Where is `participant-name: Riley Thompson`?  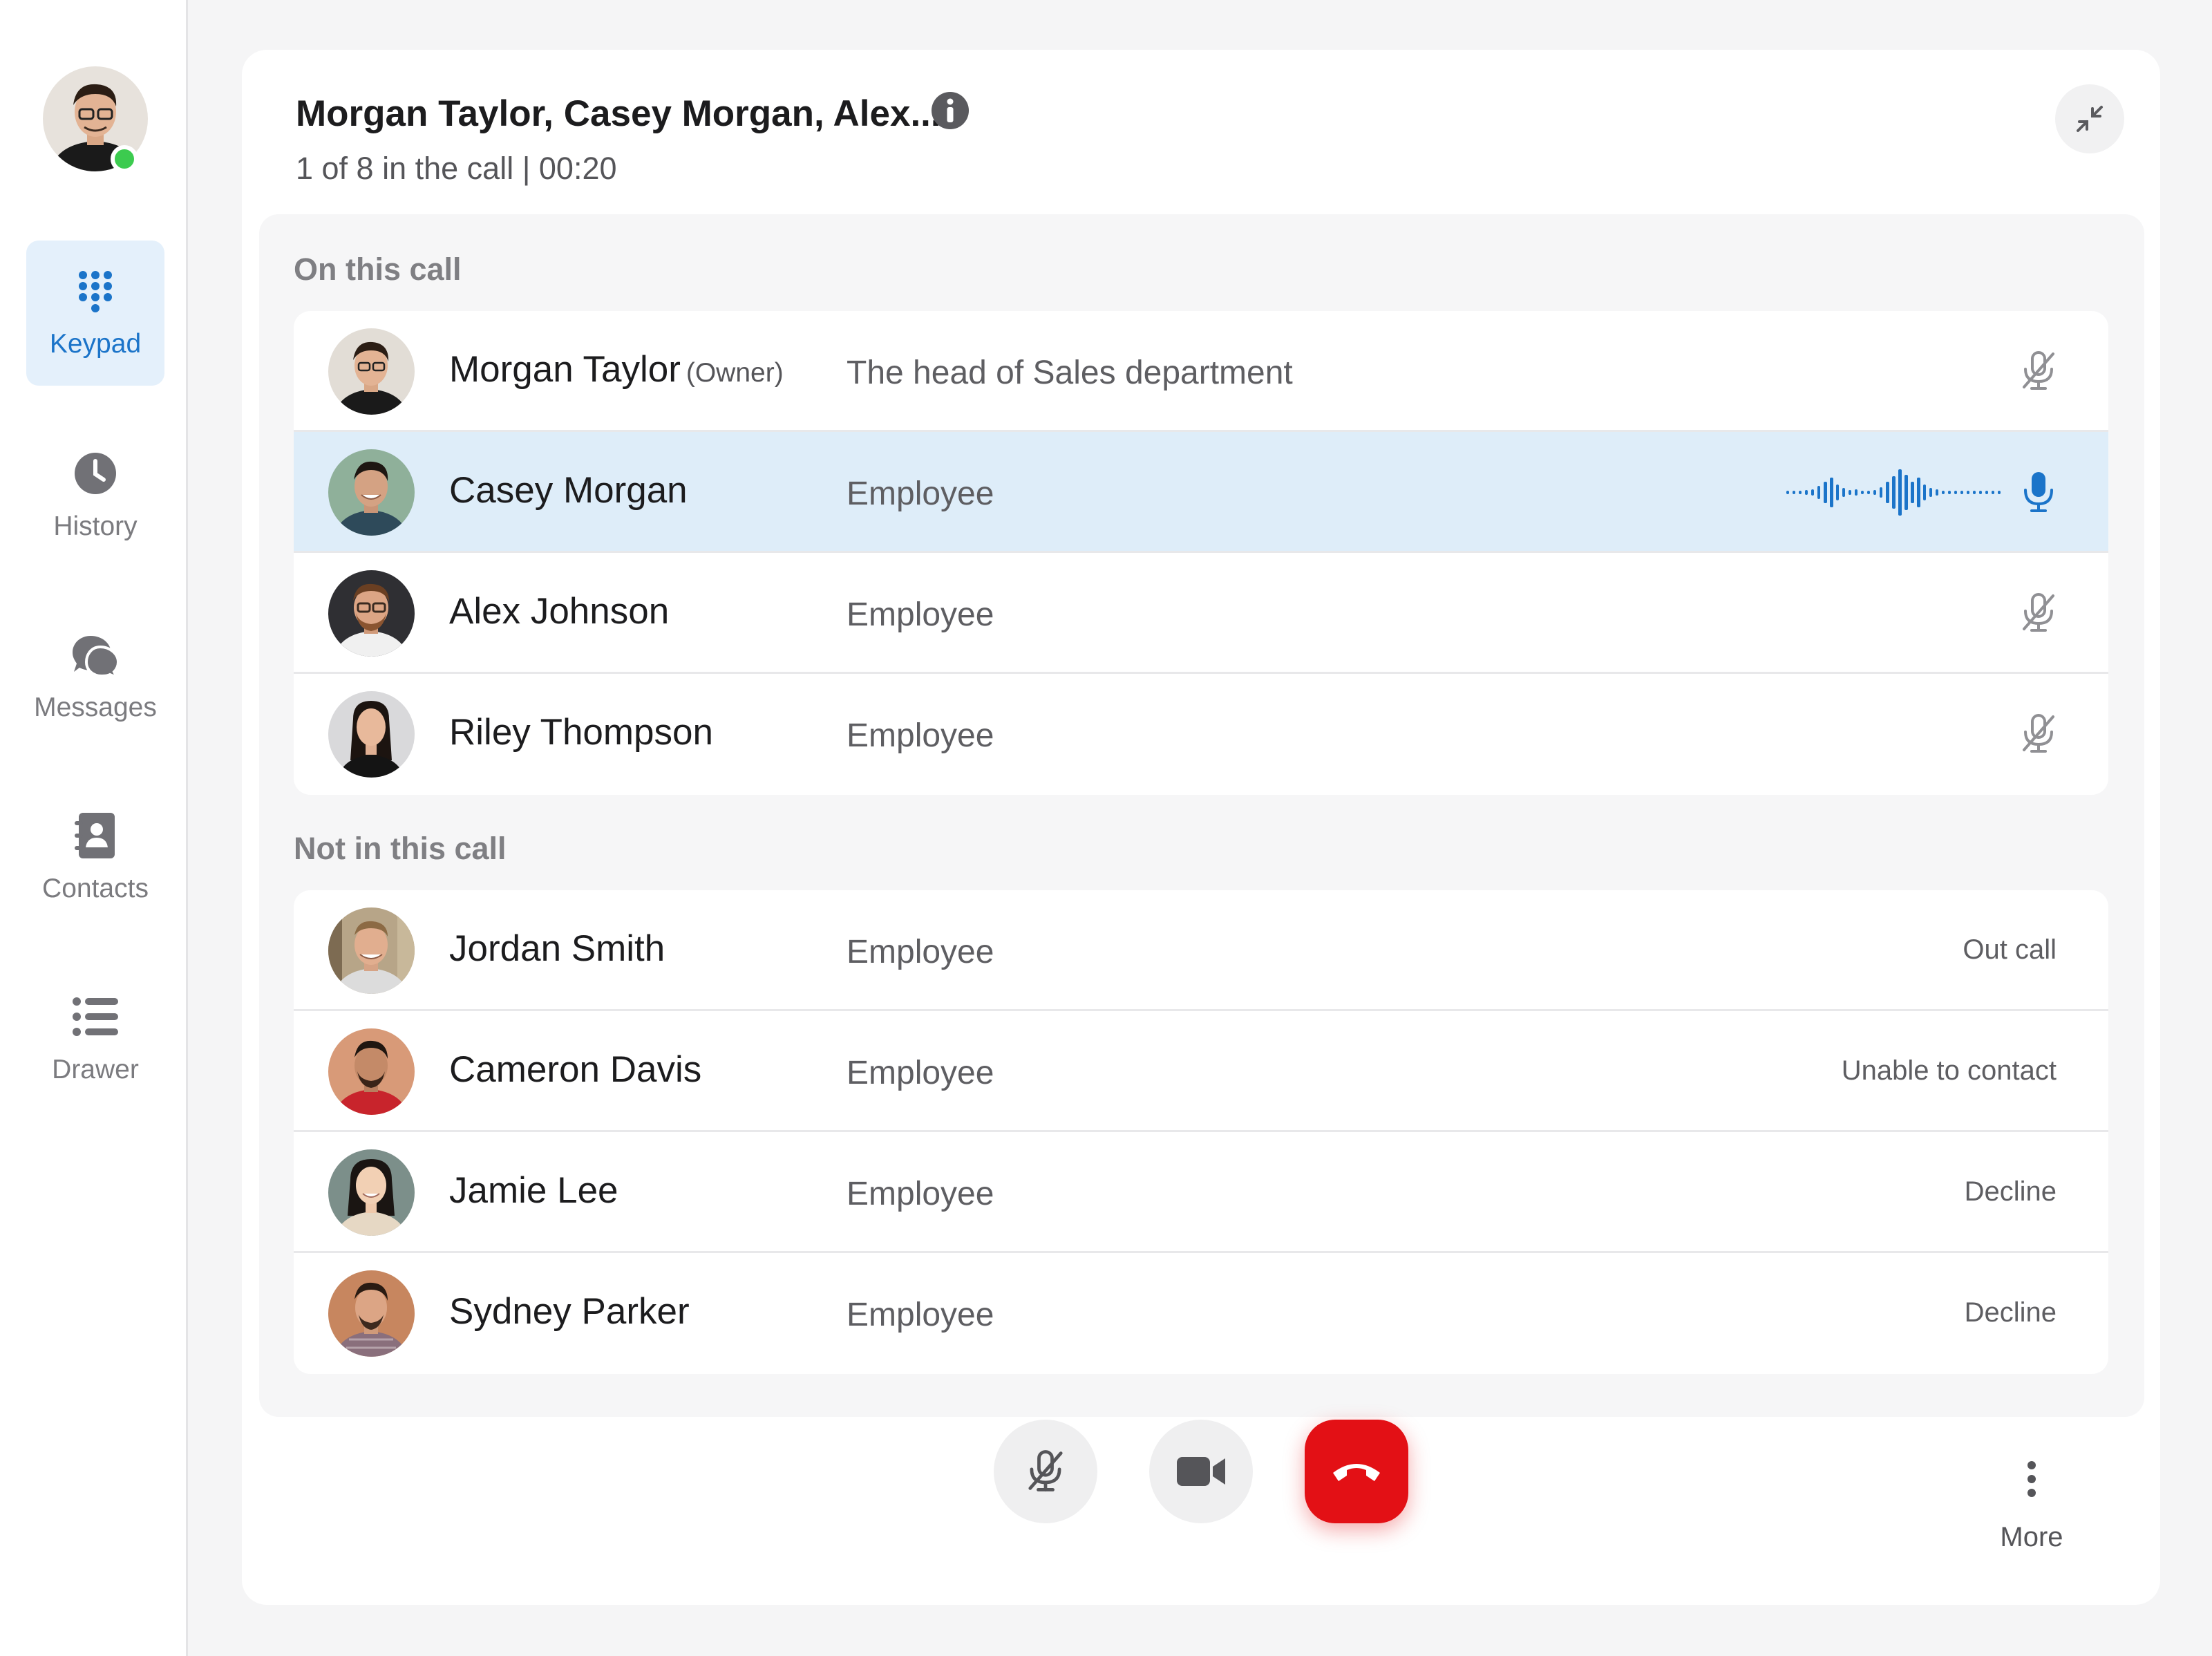 participant-name: Riley Thompson is located at coordinates (581, 732).